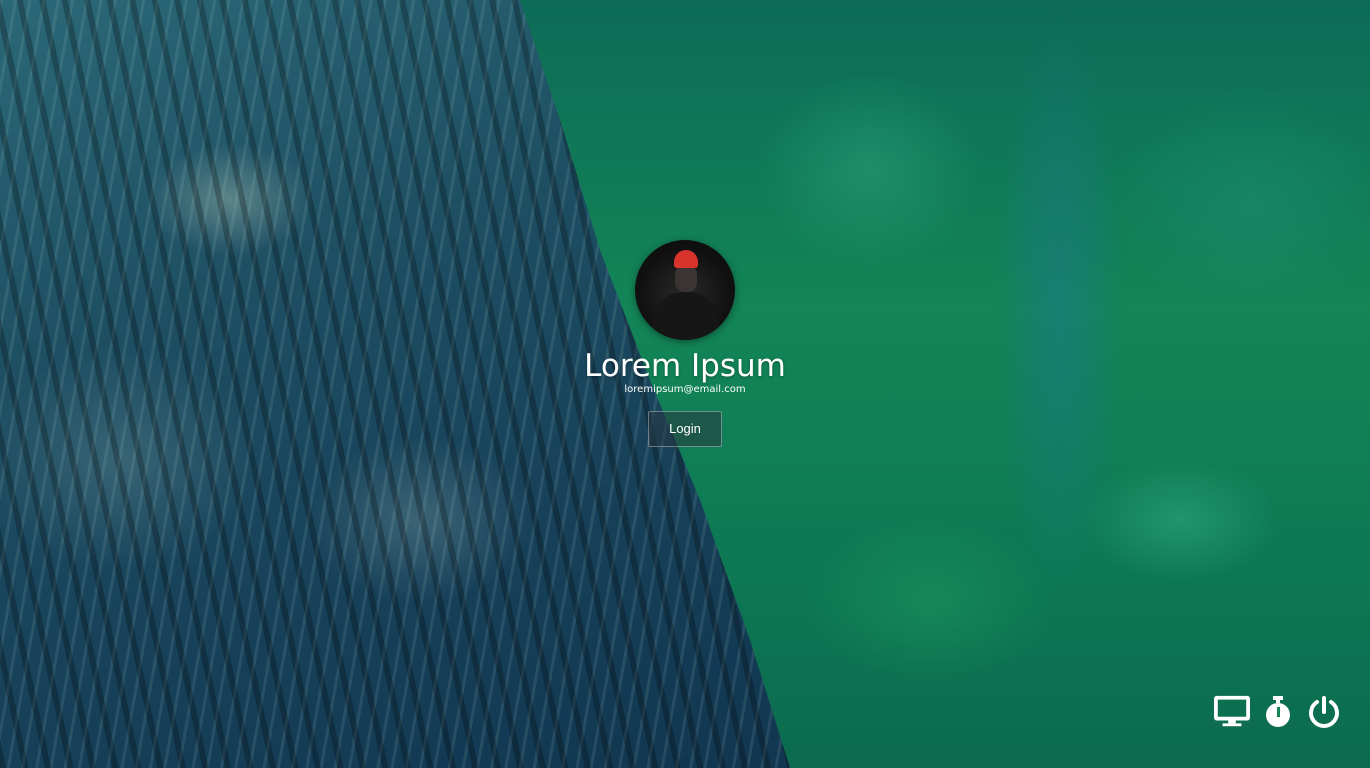 This screenshot has width=1370, height=768. What do you see at coordinates (685, 366) in the screenshot?
I see `user-name: Lorem Ipsum` at bounding box center [685, 366].